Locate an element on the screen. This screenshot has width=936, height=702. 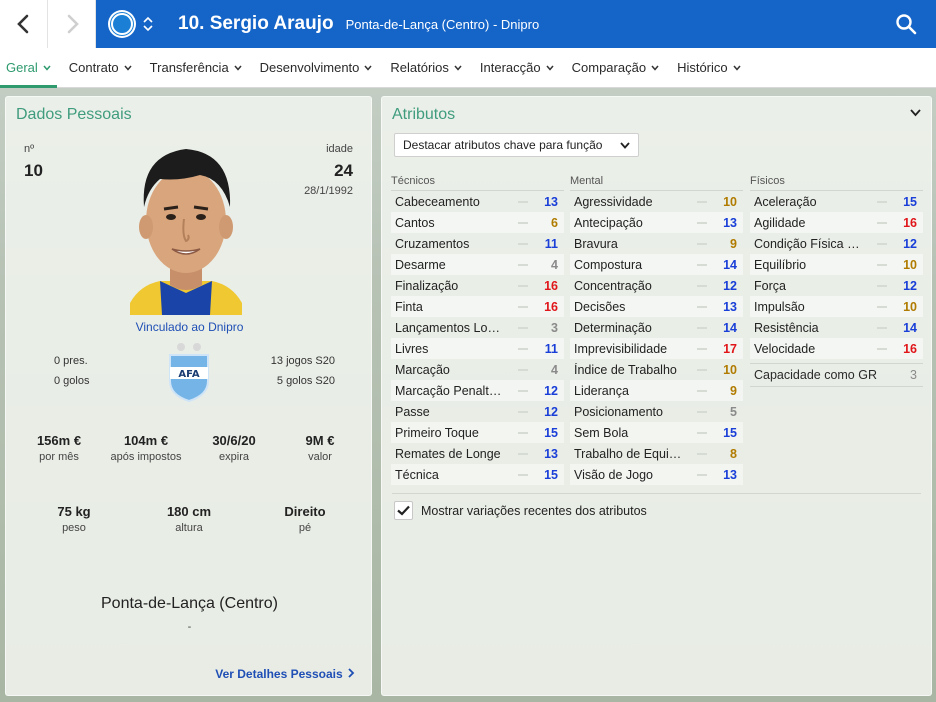
attribute-row: Remates de Longe 13 is located at coordinates (477, 453).